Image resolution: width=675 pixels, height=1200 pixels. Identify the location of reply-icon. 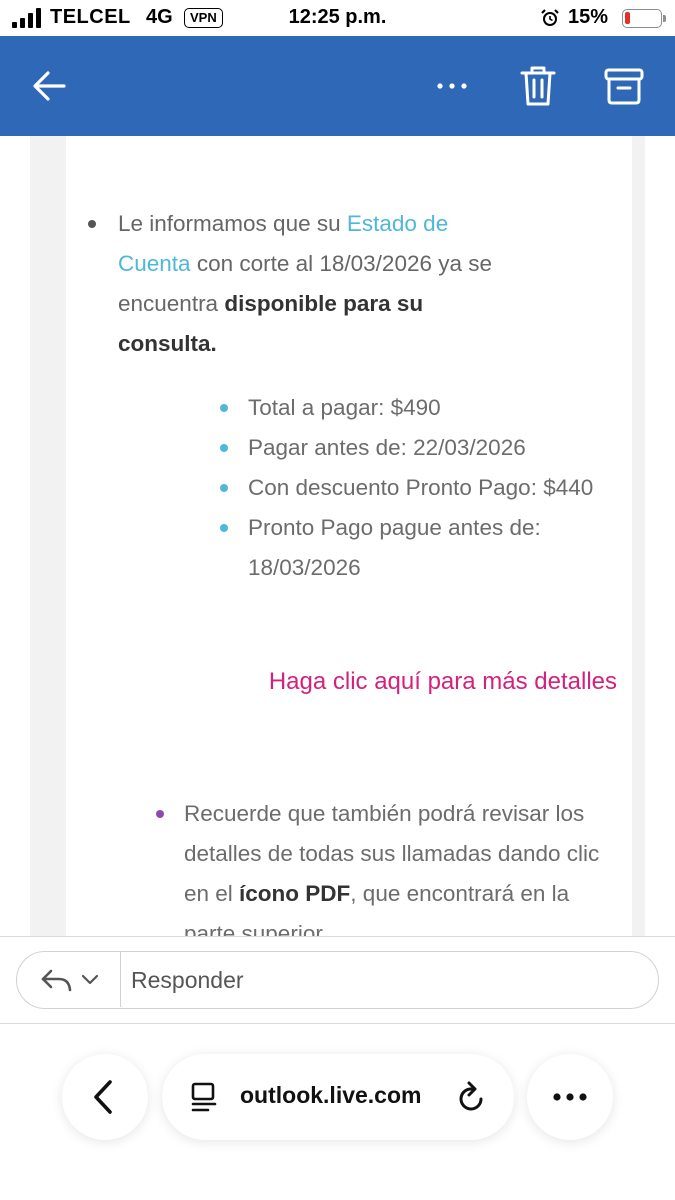
(56, 980).